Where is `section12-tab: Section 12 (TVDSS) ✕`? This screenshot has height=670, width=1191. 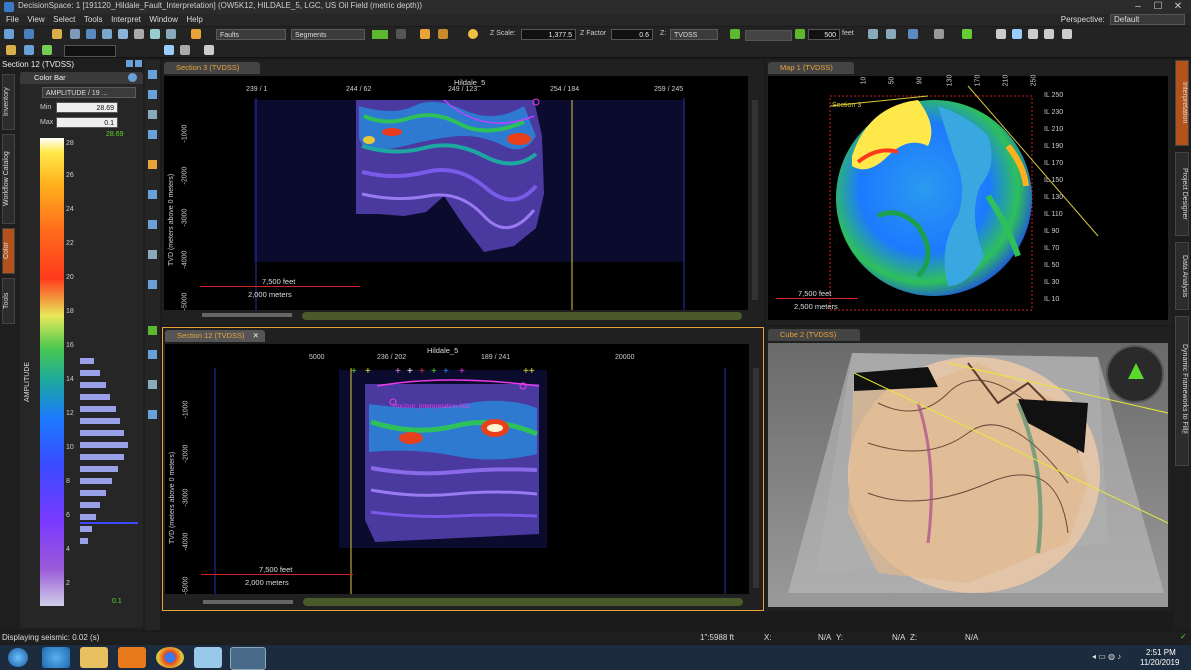 section12-tab: Section 12 (TVDSS) ✕ is located at coordinates (215, 336).